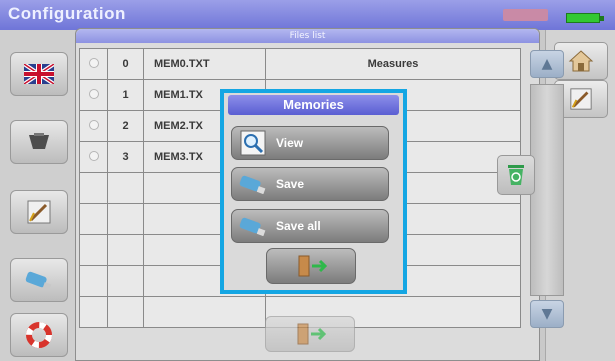  Describe the element at coordinates (525, 15) in the screenshot. I see `status-badge` at that location.